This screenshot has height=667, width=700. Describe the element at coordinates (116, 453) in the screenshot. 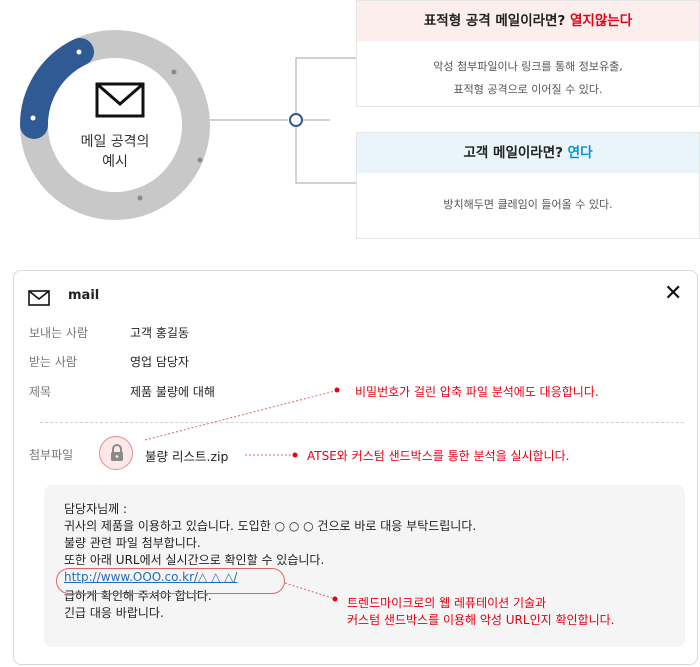

I see `lock-icon` at that location.